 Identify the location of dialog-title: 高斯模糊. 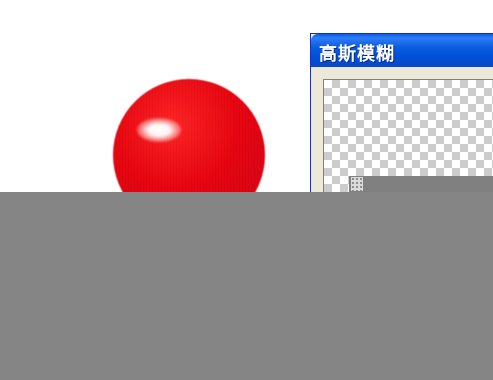
(357, 54).